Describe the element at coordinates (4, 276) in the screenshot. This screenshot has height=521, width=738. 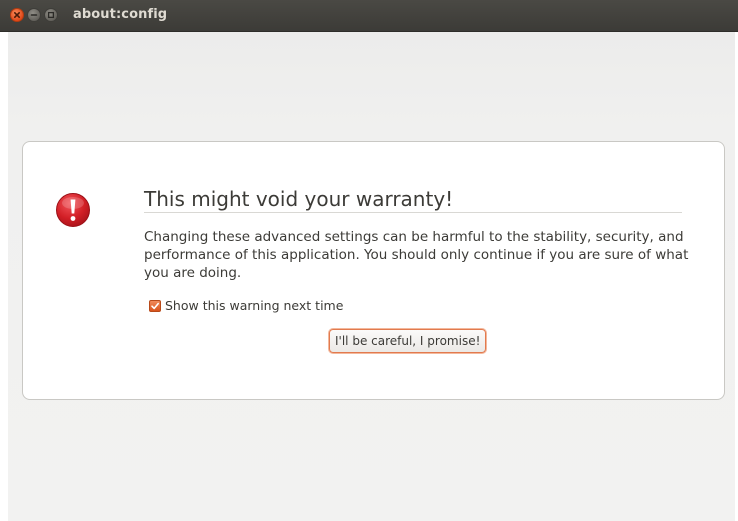
I see `window-border-left` at that location.